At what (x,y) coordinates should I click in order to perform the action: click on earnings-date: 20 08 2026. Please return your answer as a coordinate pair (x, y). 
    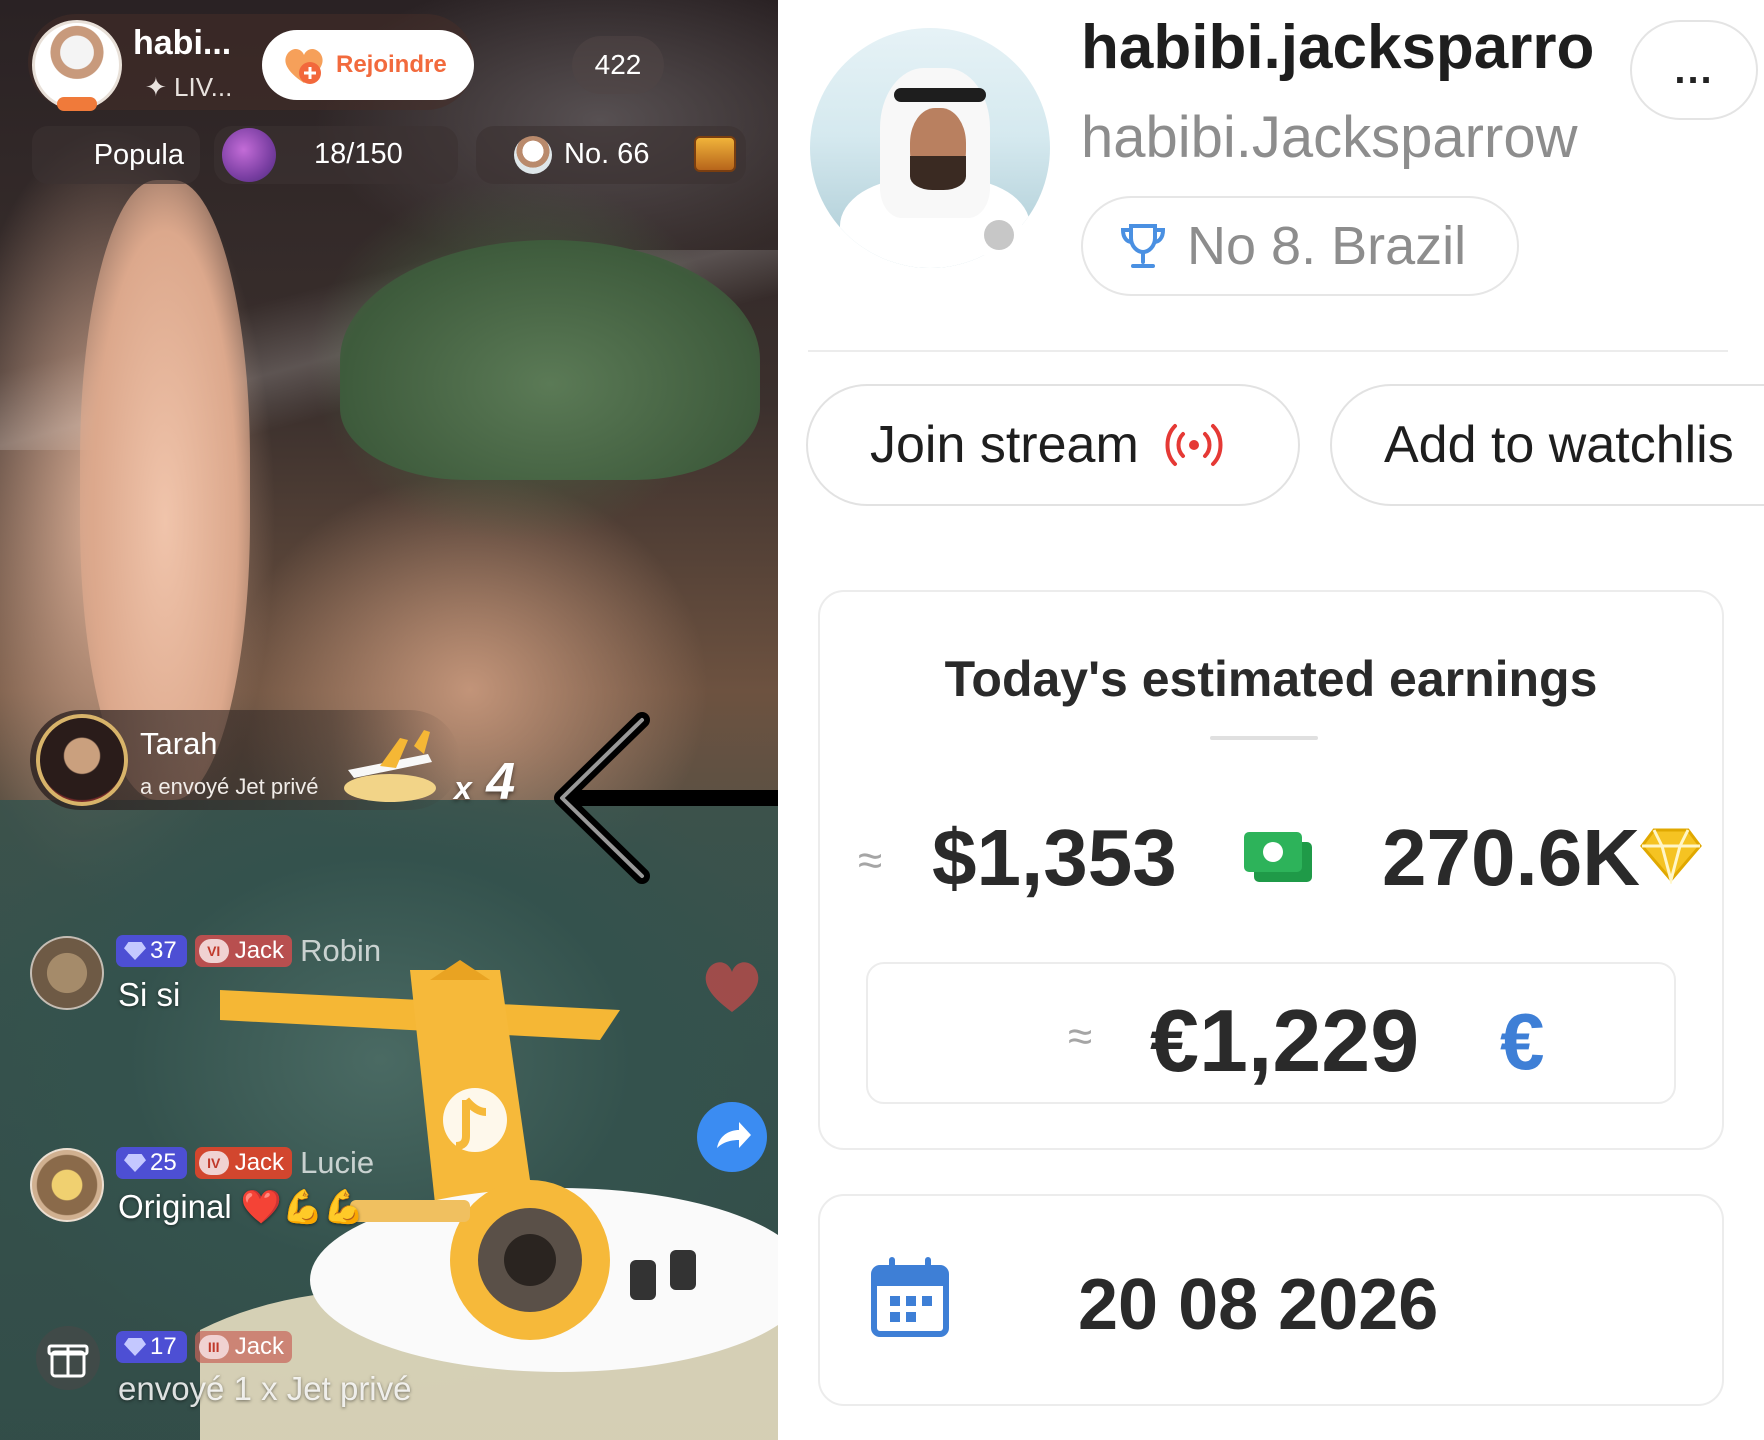
    Looking at the image, I should click on (1258, 1305).